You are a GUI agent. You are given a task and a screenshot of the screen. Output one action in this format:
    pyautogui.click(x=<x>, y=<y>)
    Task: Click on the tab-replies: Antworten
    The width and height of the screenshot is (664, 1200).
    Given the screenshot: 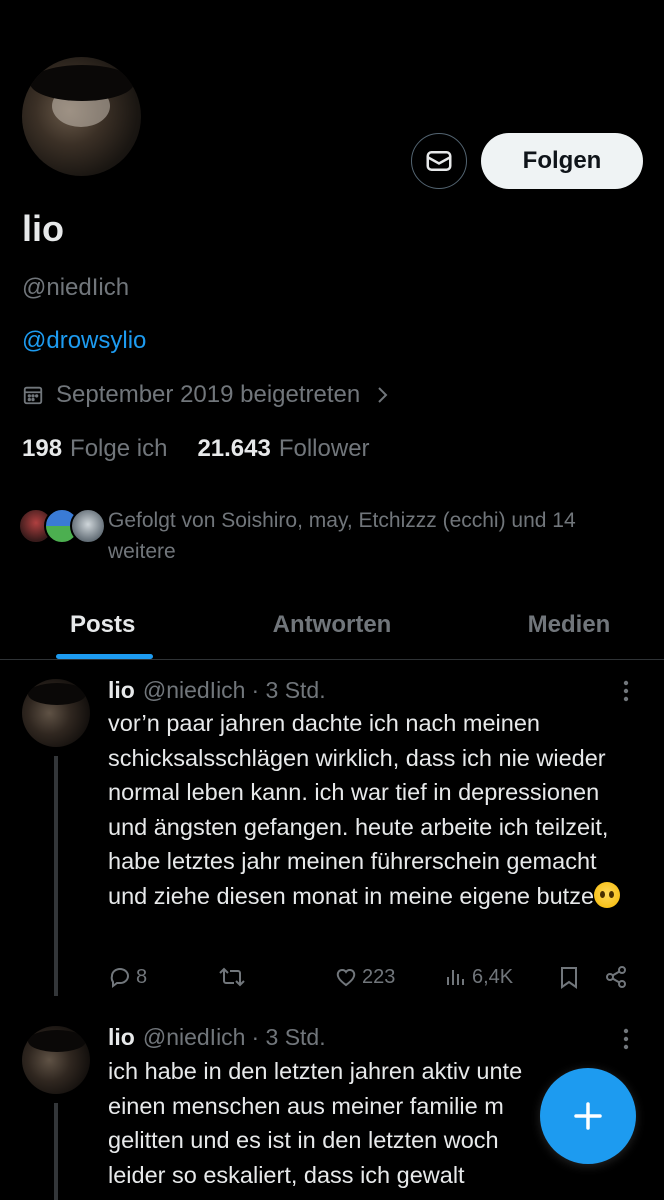 What is the action you would take?
    pyautogui.click(x=332, y=624)
    